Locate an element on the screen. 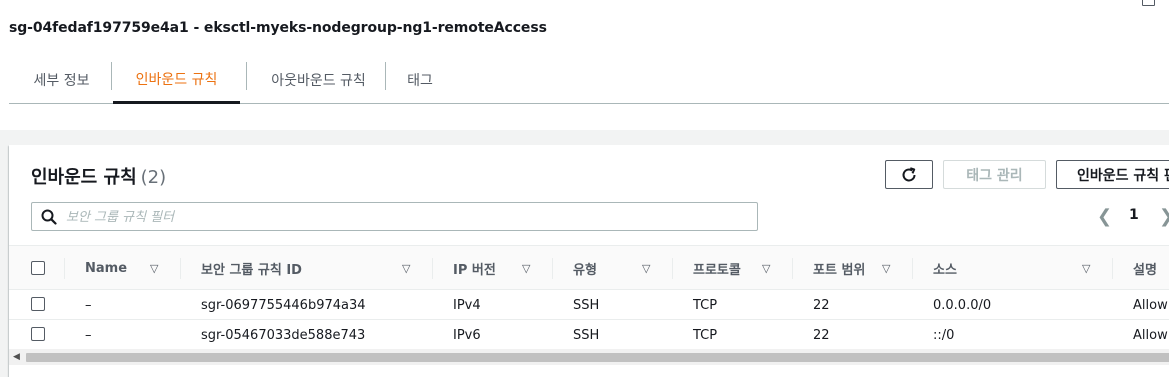 The height and width of the screenshot is (377, 1169). column-header-ip-version: IP 버전 is located at coordinates (474, 268).